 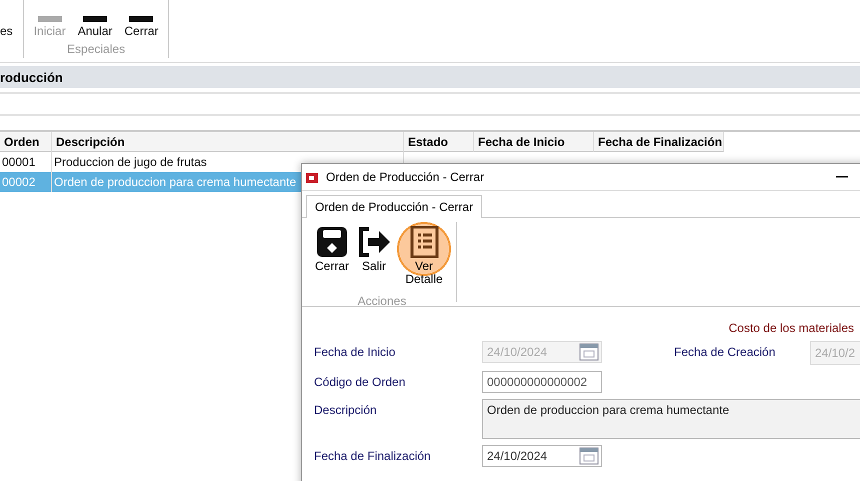 What do you see at coordinates (26, 182) in the screenshot?
I see `table-cell: 00002` at bounding box center [26, 182].